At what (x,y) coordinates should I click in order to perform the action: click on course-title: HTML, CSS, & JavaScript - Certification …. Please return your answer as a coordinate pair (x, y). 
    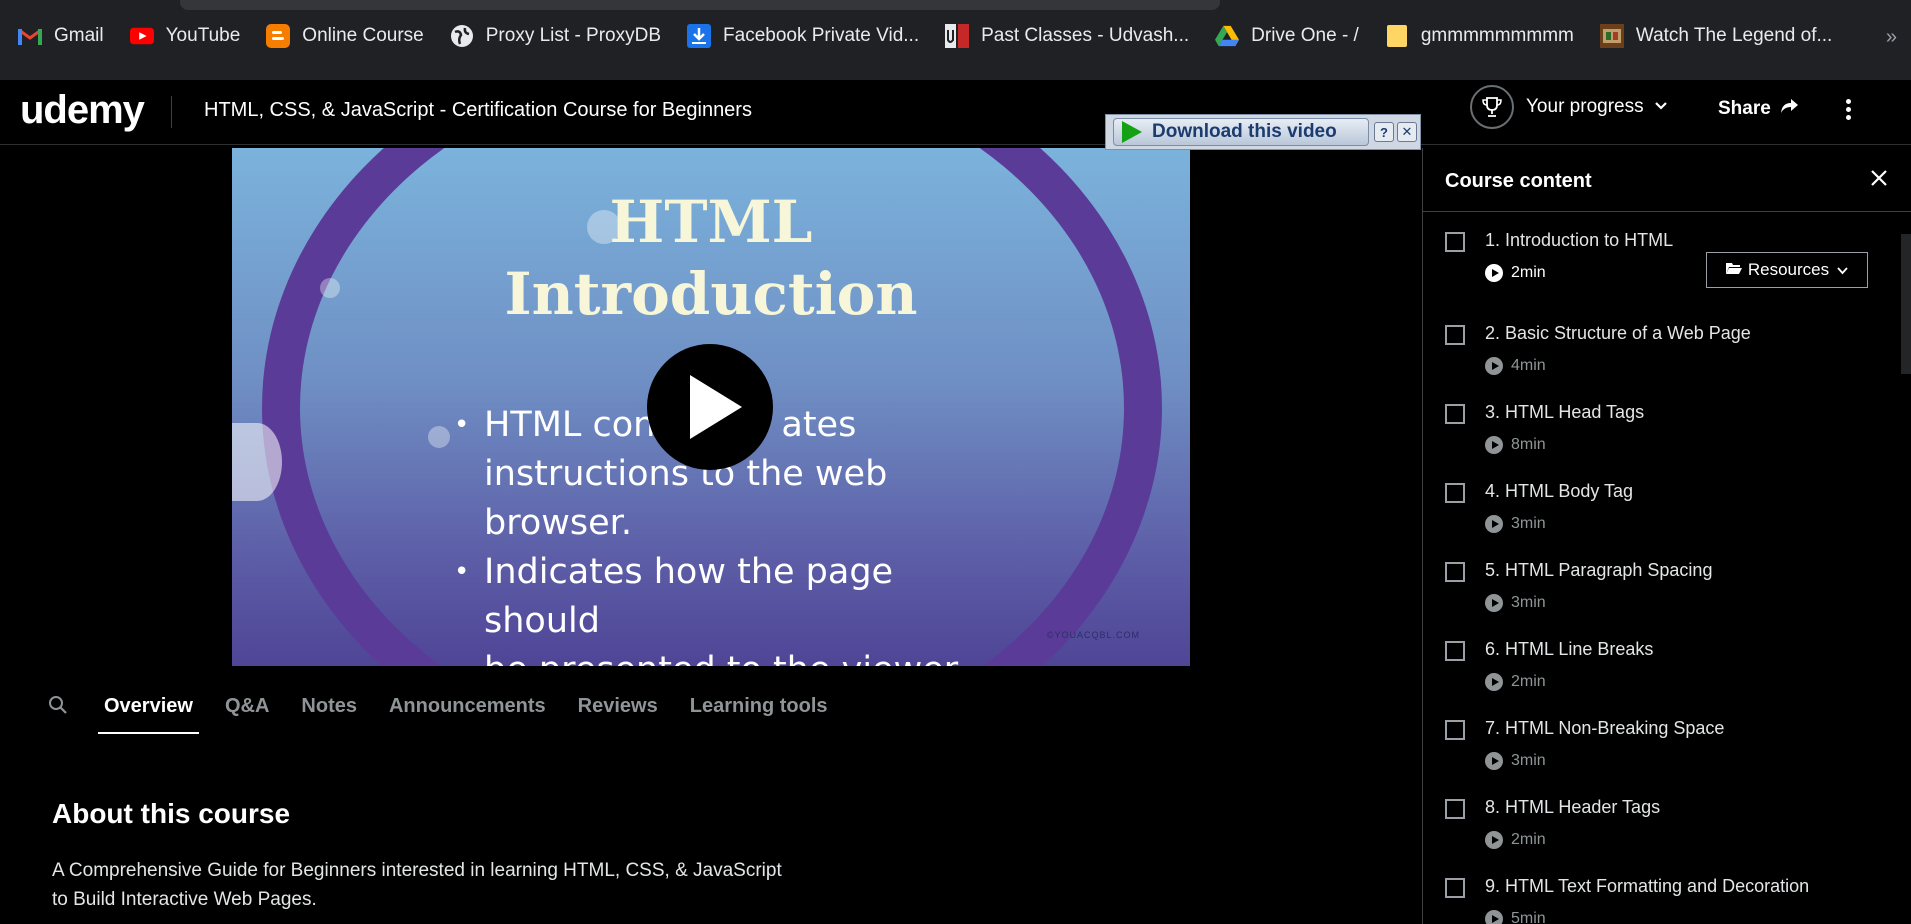
    Looking at the image, I should click on (478, 110).